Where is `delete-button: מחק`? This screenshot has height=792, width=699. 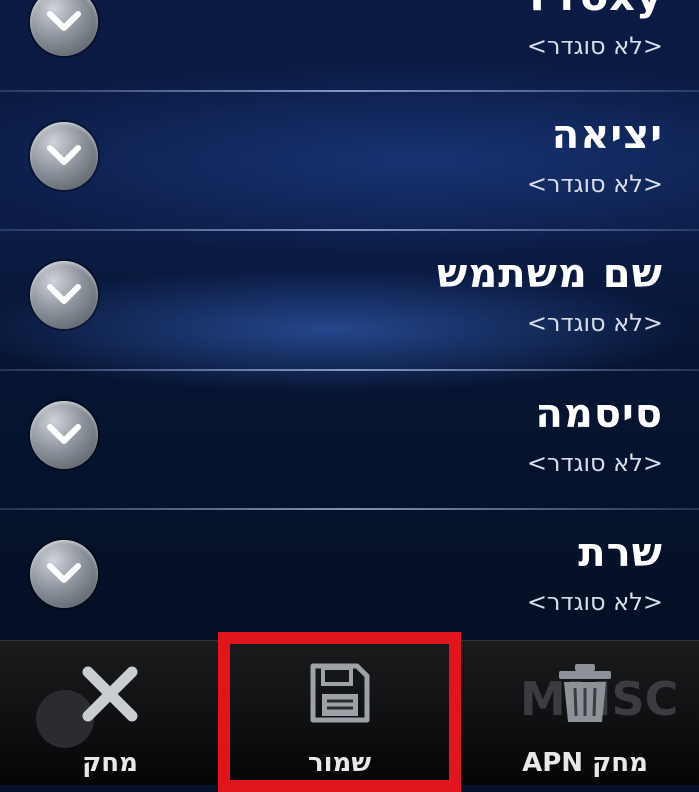
delete-button: מחק is located at coordinates (110, 712).